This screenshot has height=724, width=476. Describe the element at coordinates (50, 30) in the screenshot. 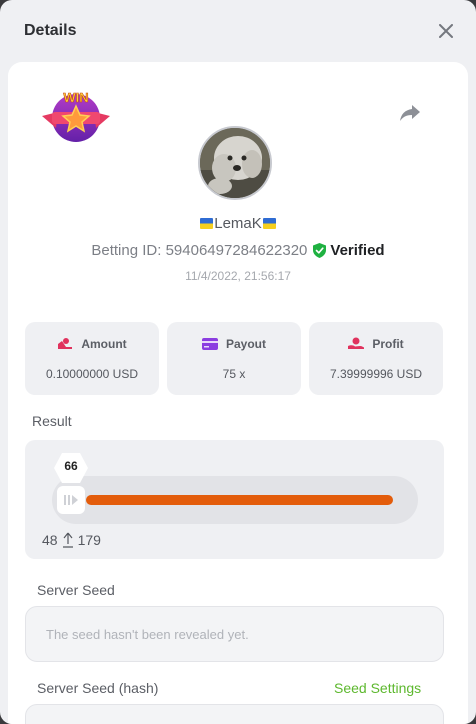

I see `modal-title: Details` at that location.